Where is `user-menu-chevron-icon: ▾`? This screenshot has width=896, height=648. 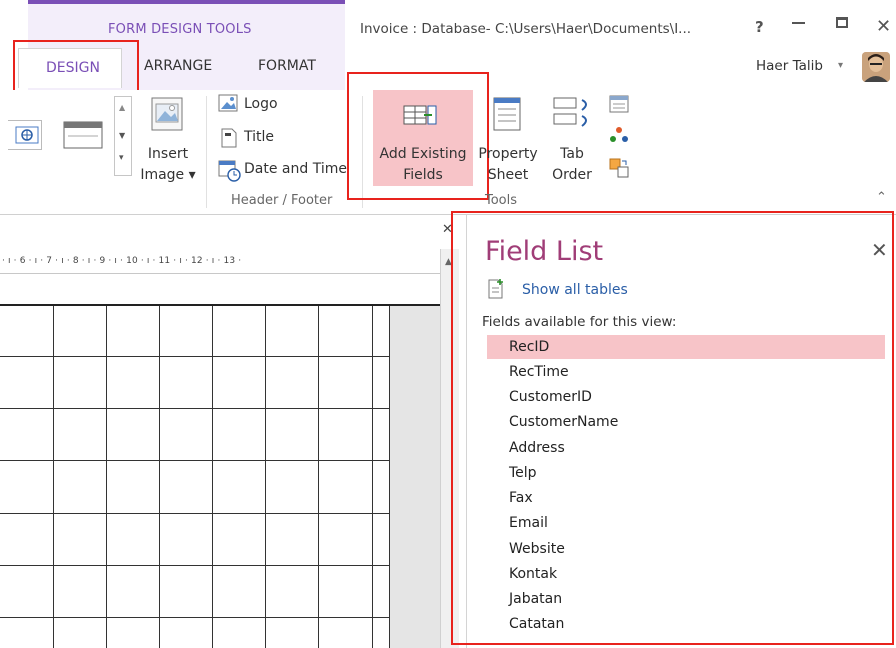 user-menu-chevron-icon: ▾ is located at coordinates (840, 65).